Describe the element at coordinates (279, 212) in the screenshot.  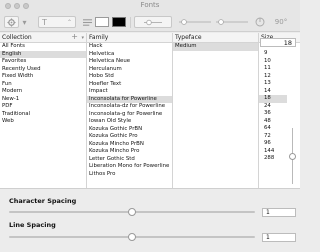
I see `character-spacing-field: 1` at that location.